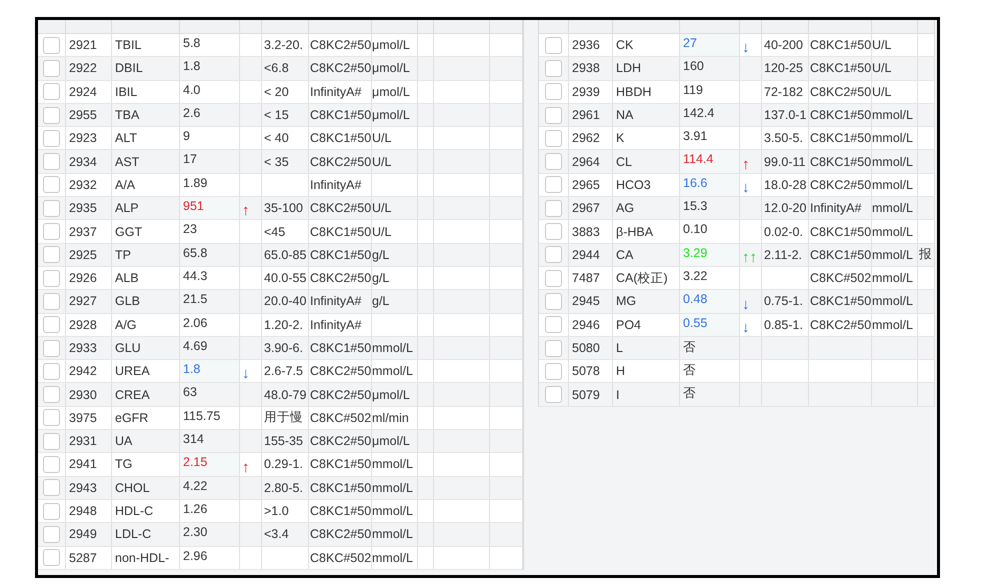  I want to click on reference-range: 3.50-5., so click(783, 138).